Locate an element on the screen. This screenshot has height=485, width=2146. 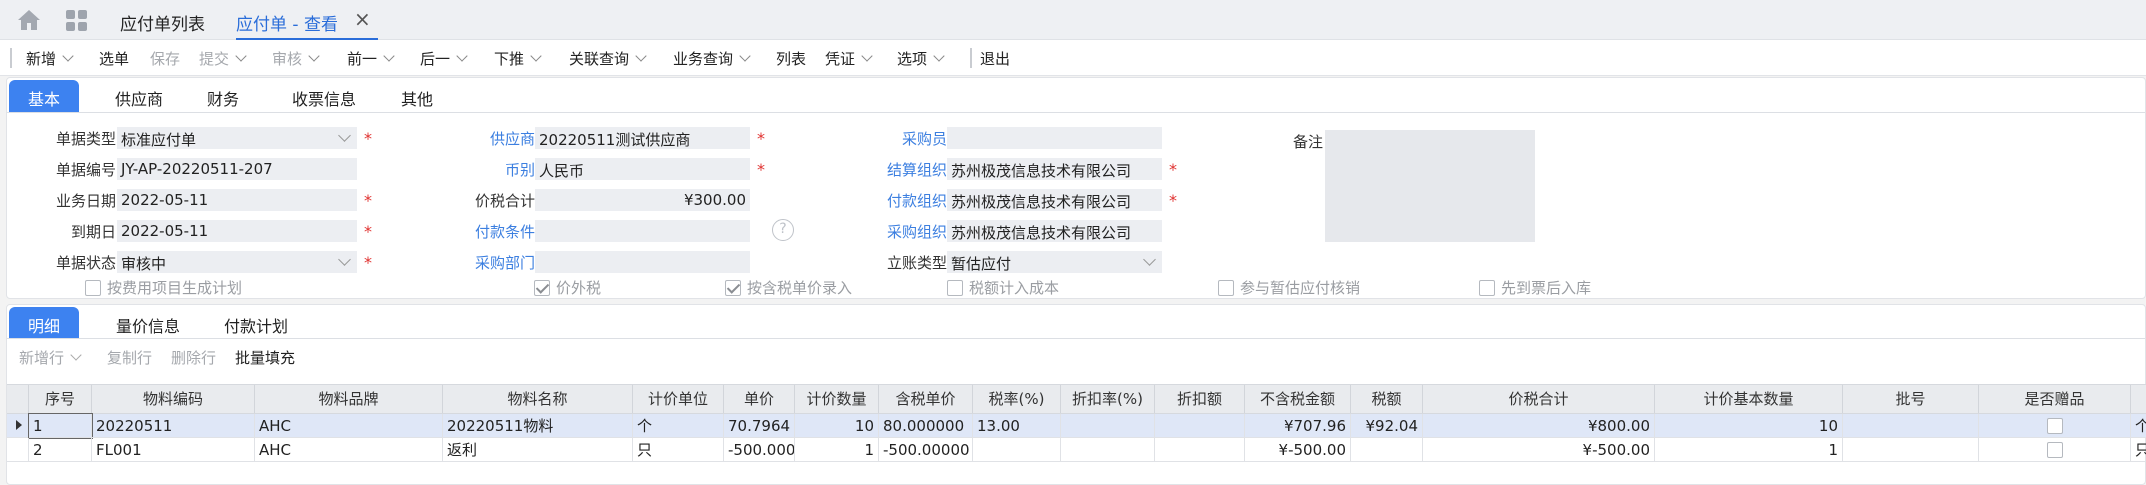
purchaser-label: 采购员 is located at coordinates (887, 138).